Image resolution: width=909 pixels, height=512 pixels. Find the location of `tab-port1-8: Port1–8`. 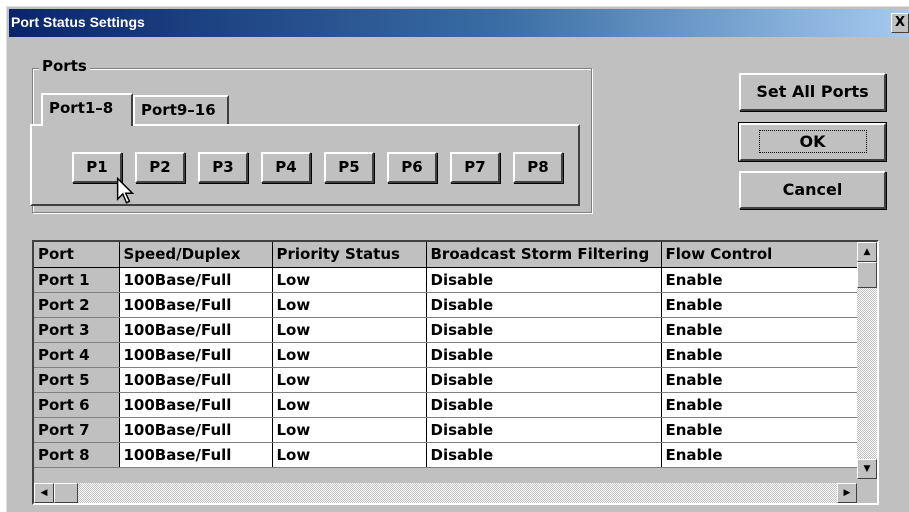

tab-port1-8: Port1–8 is located at coordinates (87, 109).